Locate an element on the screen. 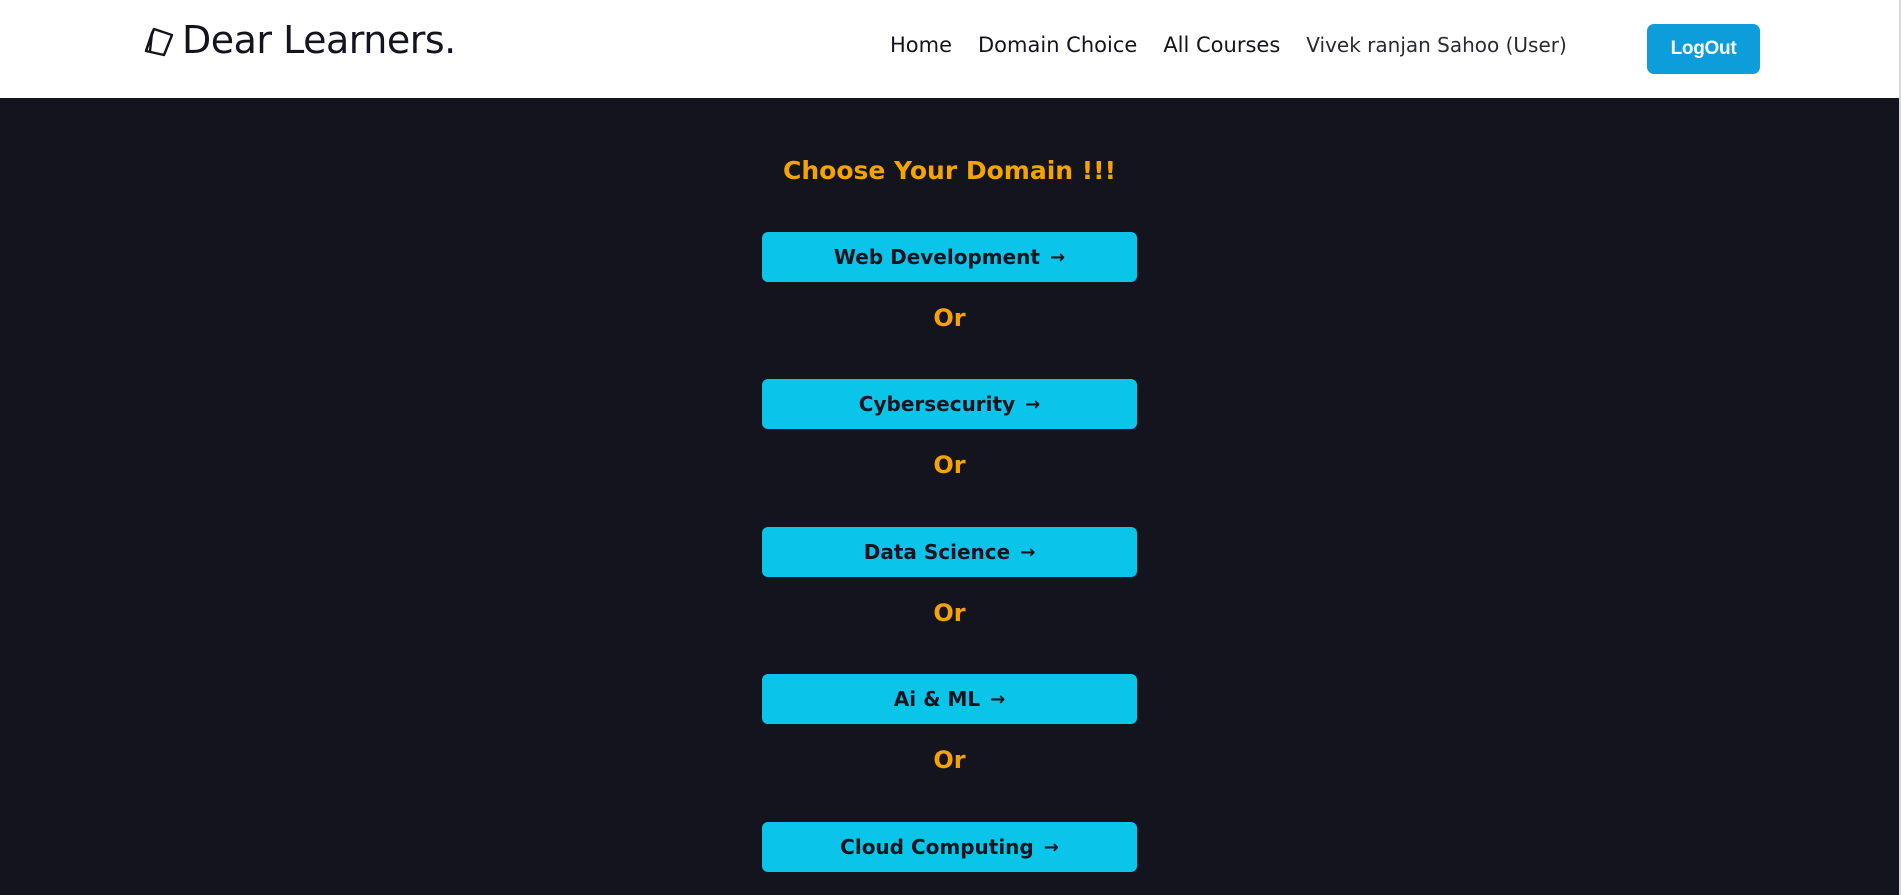 The image size is (1901, 895). page-title: Choose Your Domain !!! is located at coordinates (949, 170).